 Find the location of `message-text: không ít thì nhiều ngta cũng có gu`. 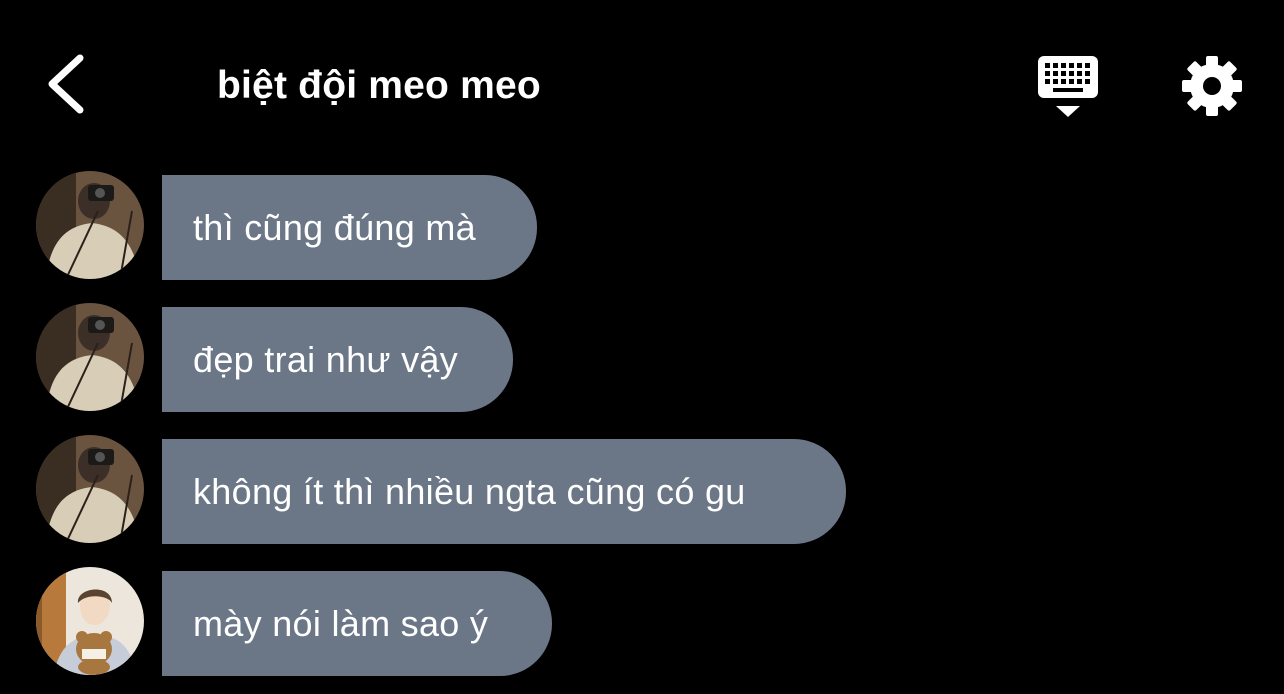

message-text: không ít thì nhiều ngta cũng có gu is located at coordinates (469, 491).